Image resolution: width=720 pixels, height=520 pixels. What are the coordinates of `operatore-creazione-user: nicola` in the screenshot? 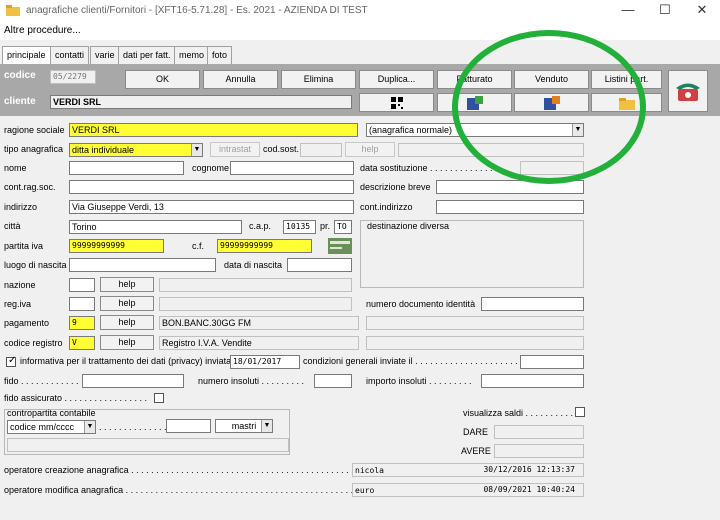 It's located at (369, 470).